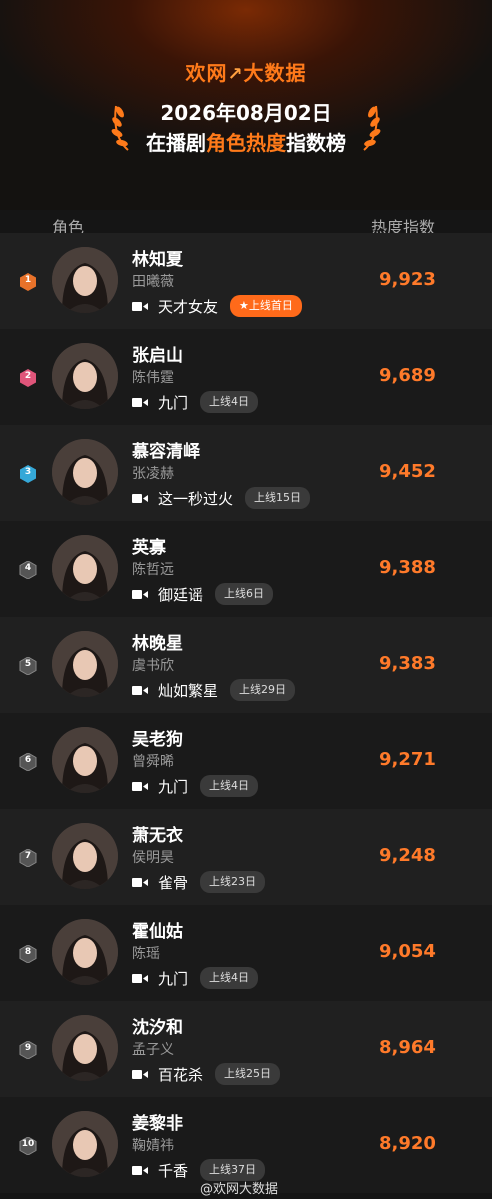  Describe the element at coordinates (166, 452) in the screenshot. I see `character-name: 慕容清峄` at that location.